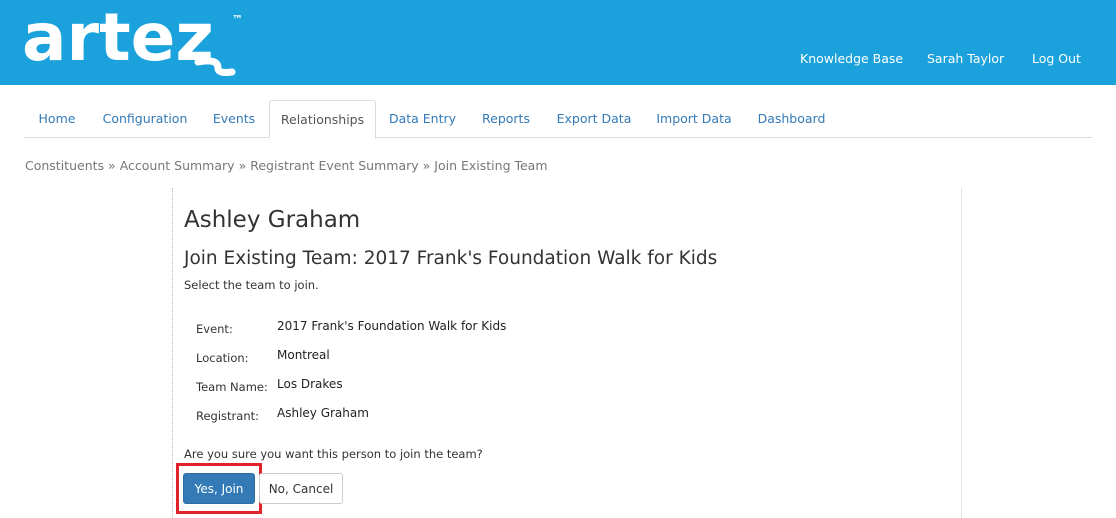 The width and height of the screenshot is (1116, 518). Describe the element at coordinates (446, 415) in the screenshot. I see `detail-row-registrant: Registrant: Ashley Graham` at that location.